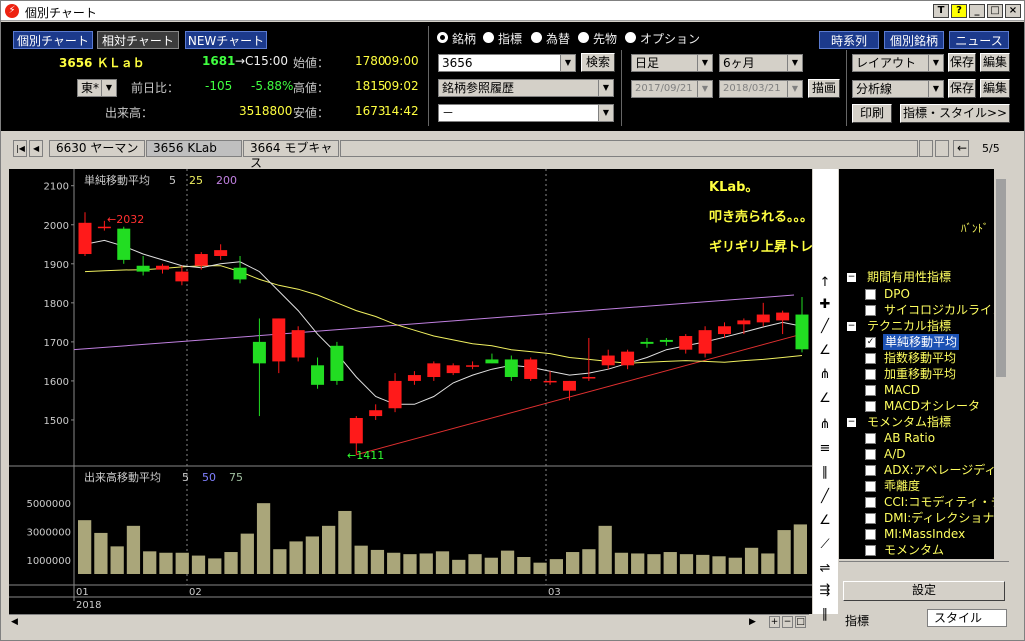 The height and width of the screenshot is (641, 1025). I want to click on checkbox-ema, so click(870, 358).